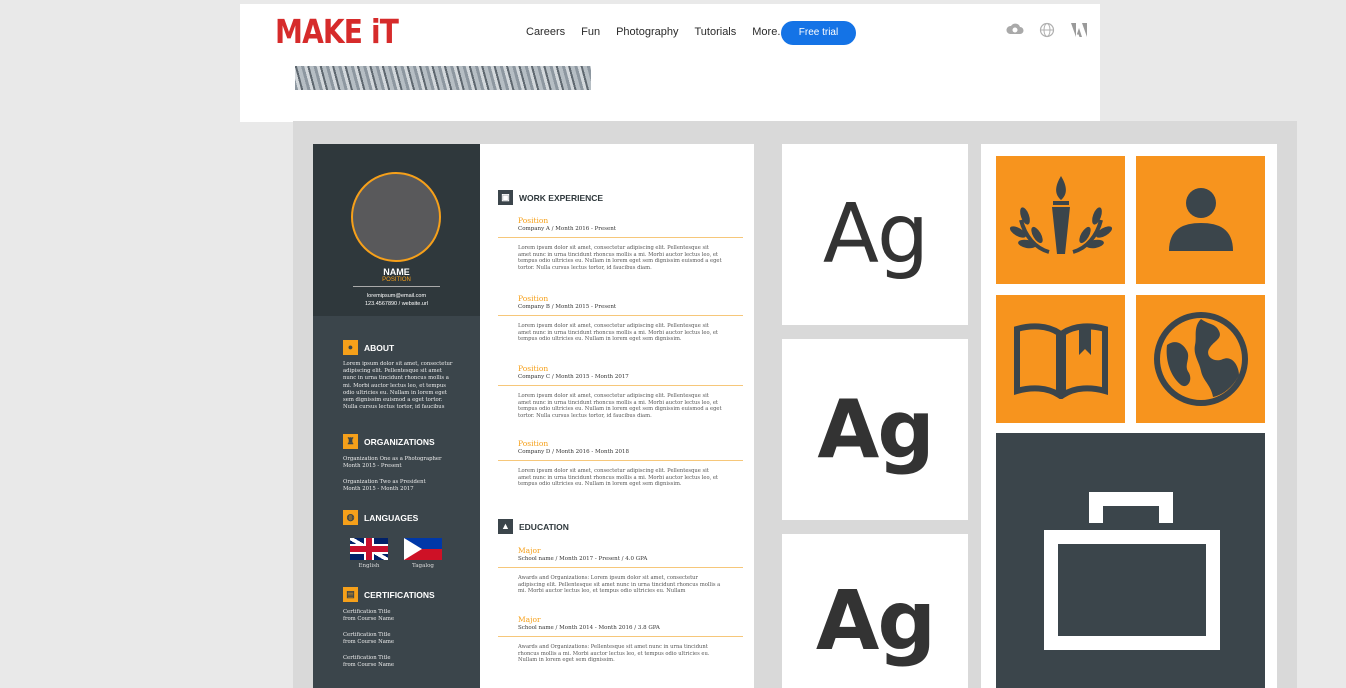 This screenshot has width=1346, height=688. I want to click on resume-name: NAME, so click(396, 272).